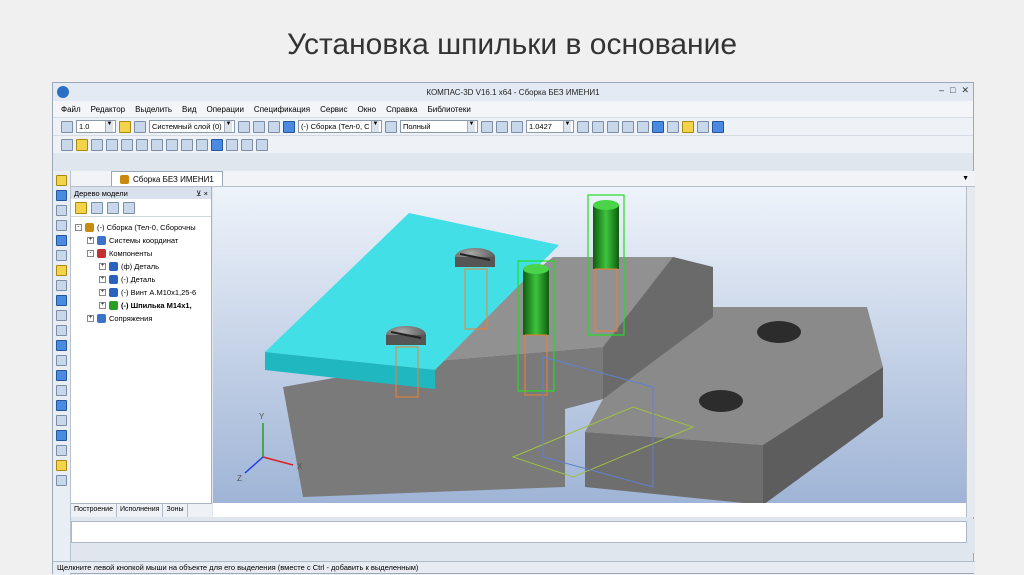 This screenshot has width=1024, height=575. Describe the element at coordinates (244, 126) in the screenshot. I see `grid-icon` at that location.